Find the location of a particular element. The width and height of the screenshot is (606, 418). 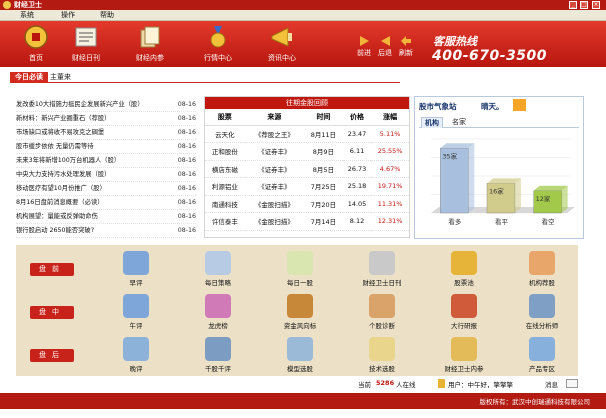

function-noon-review: 午评 is located at coordinates (136, 312).